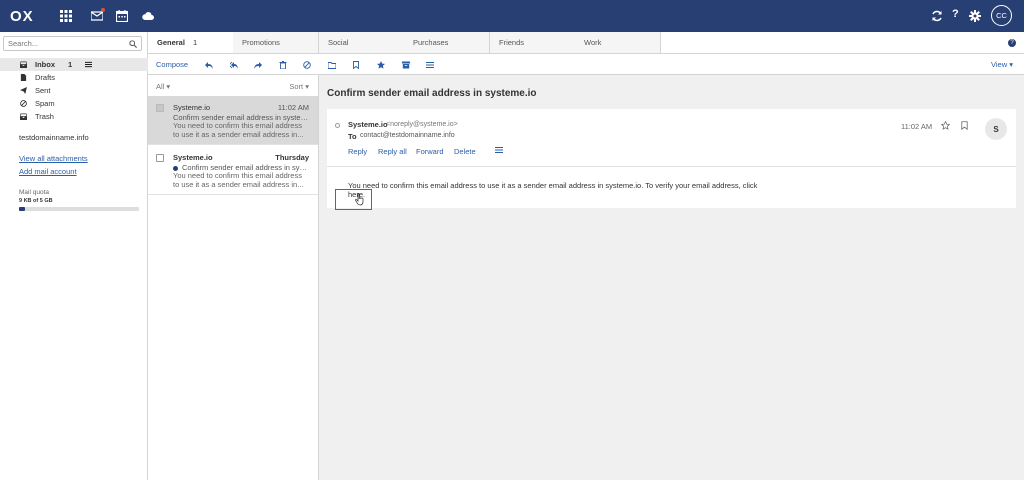 The height and width of the screenshot is (480, 1024). I want to click on tab-label: Friends, so click(512, 42).